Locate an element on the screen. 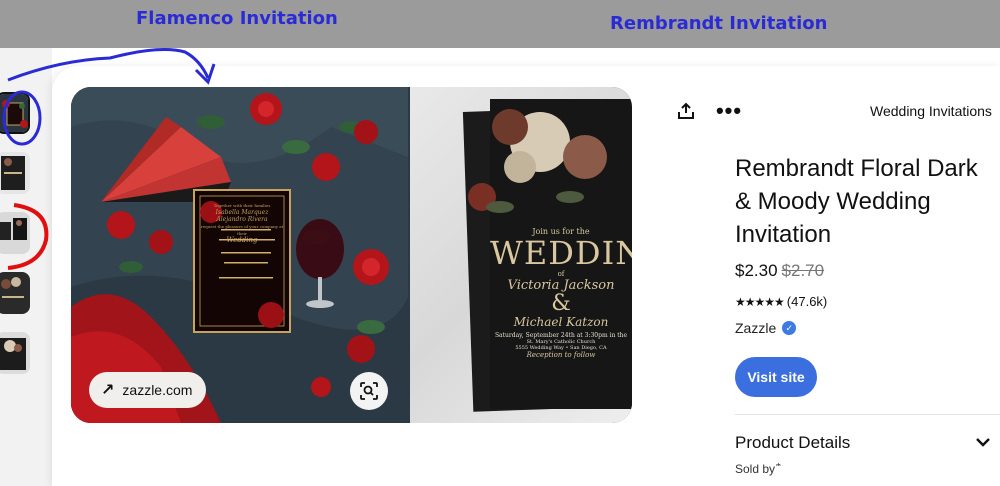 This screenshot has height=486, width=1000. divider is located at coordinates (867, 414).